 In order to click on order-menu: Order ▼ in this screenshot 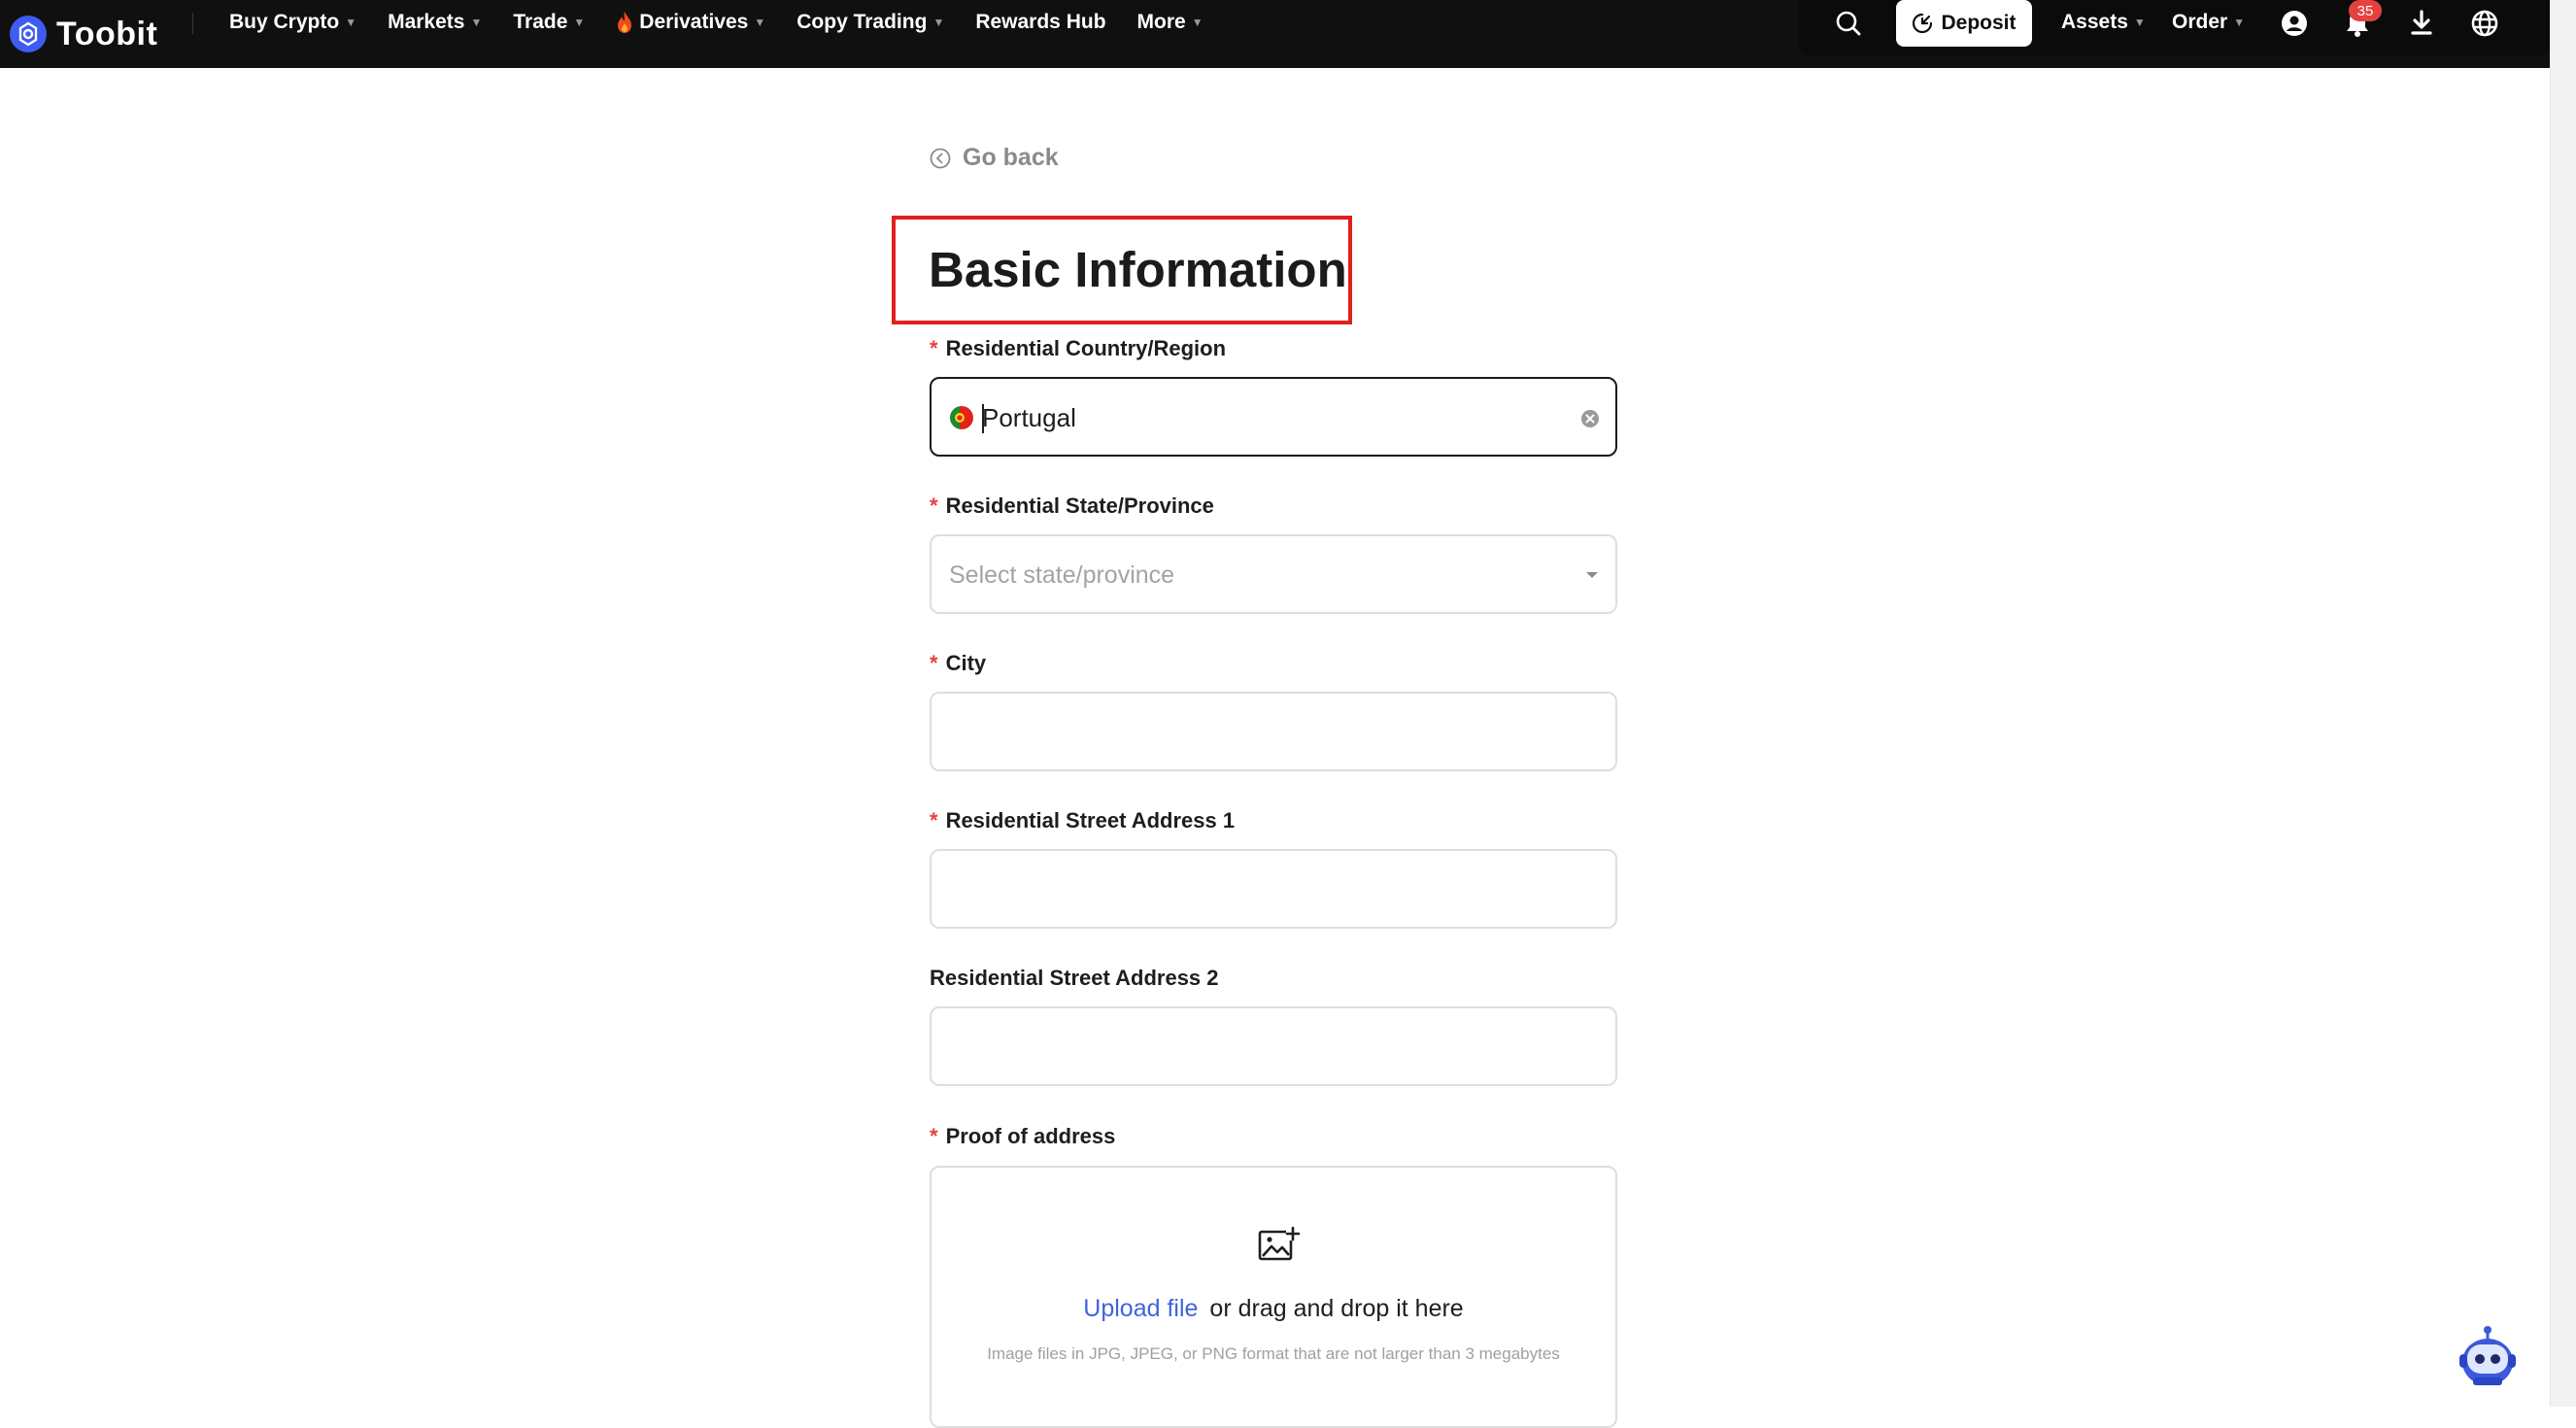, I will do `click(2208, 22)`.